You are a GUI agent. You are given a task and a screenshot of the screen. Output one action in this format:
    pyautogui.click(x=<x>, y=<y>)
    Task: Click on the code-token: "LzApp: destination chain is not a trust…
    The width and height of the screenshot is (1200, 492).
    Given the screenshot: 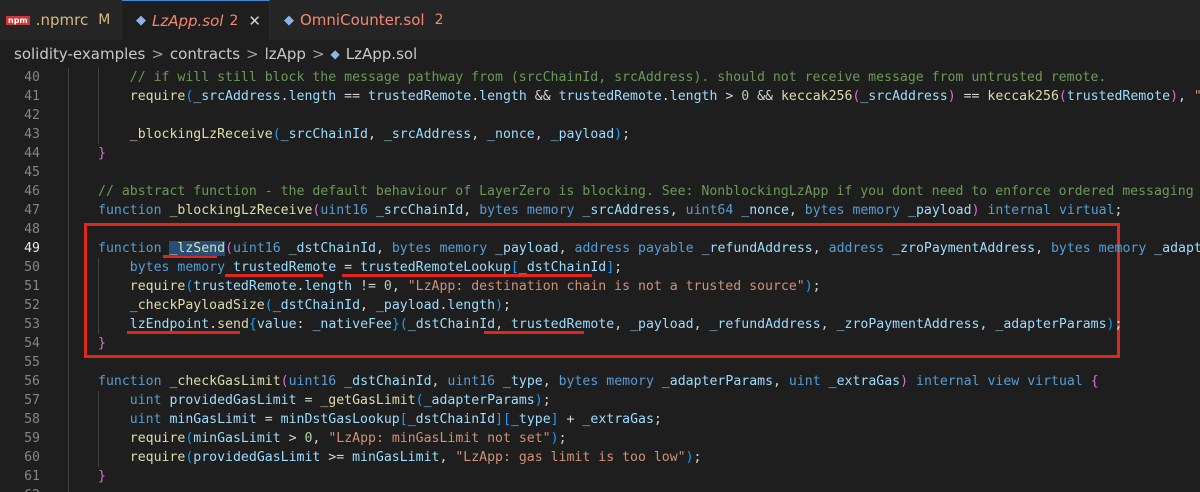 What is the action you would take?
    pyautogui.click(x=606, y=286)
    